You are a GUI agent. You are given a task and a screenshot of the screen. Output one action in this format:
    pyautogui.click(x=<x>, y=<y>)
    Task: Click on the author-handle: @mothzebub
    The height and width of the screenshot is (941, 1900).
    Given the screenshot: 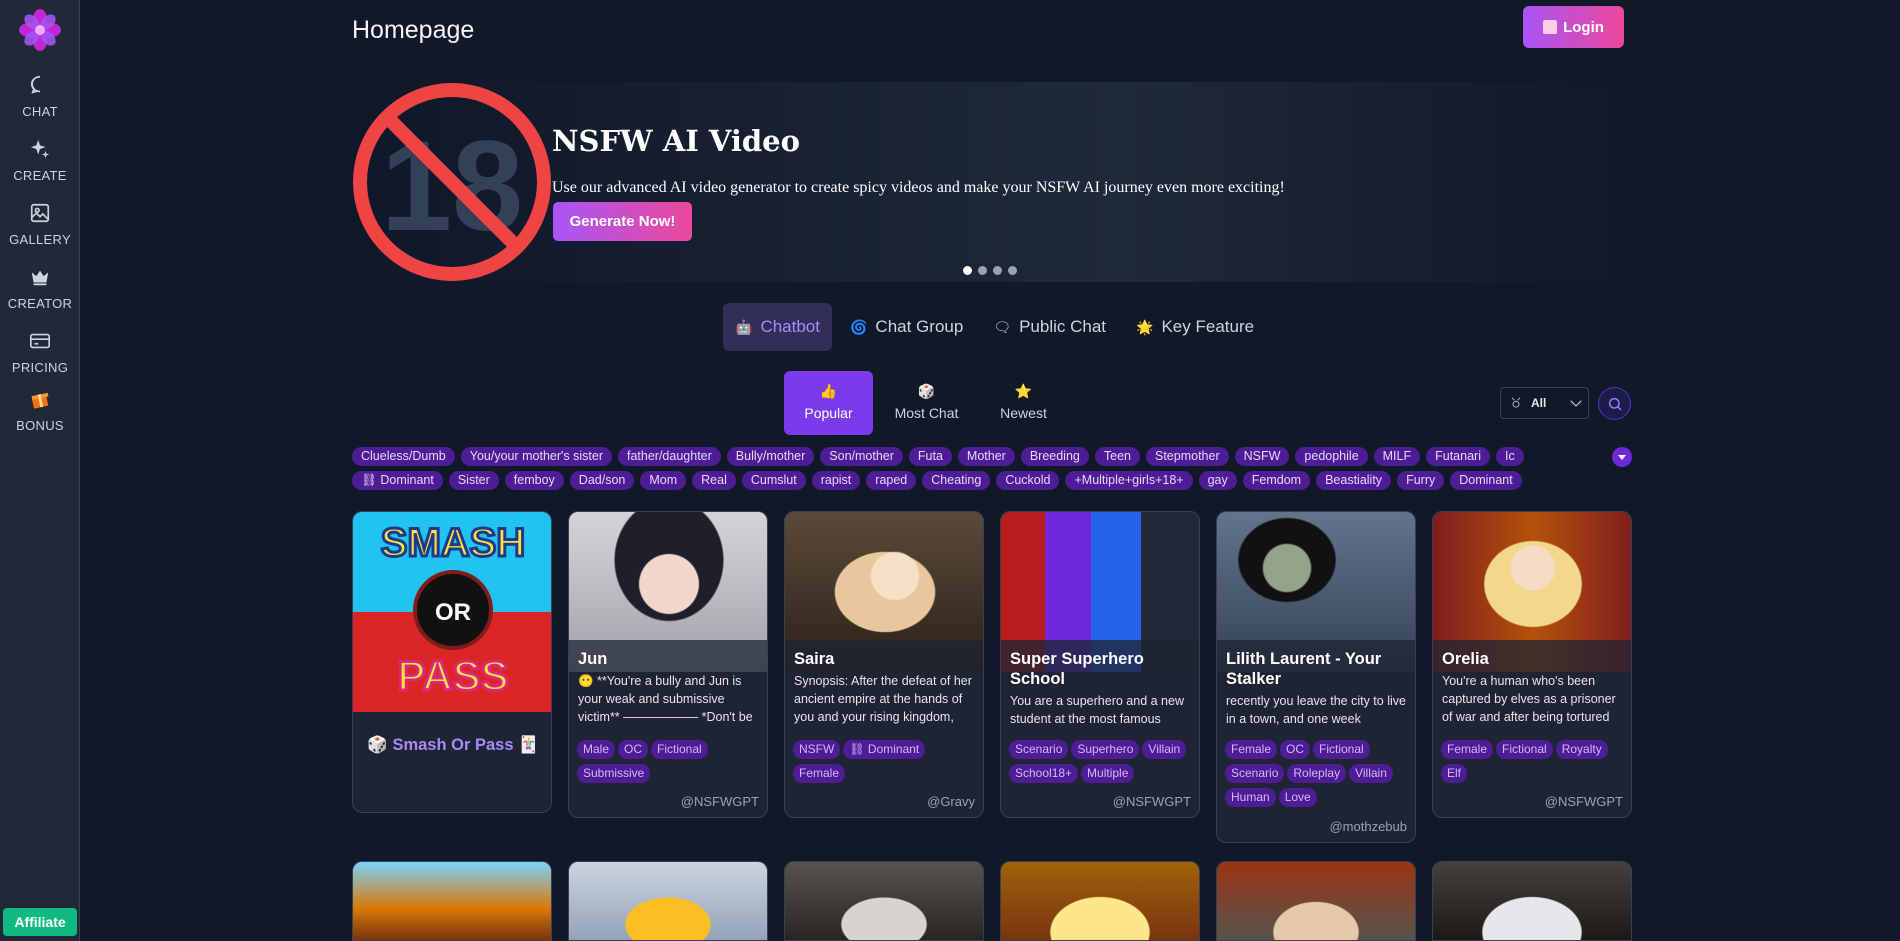 What is the action you would take?
    pyautogui.click(x=1368, y=826)
    